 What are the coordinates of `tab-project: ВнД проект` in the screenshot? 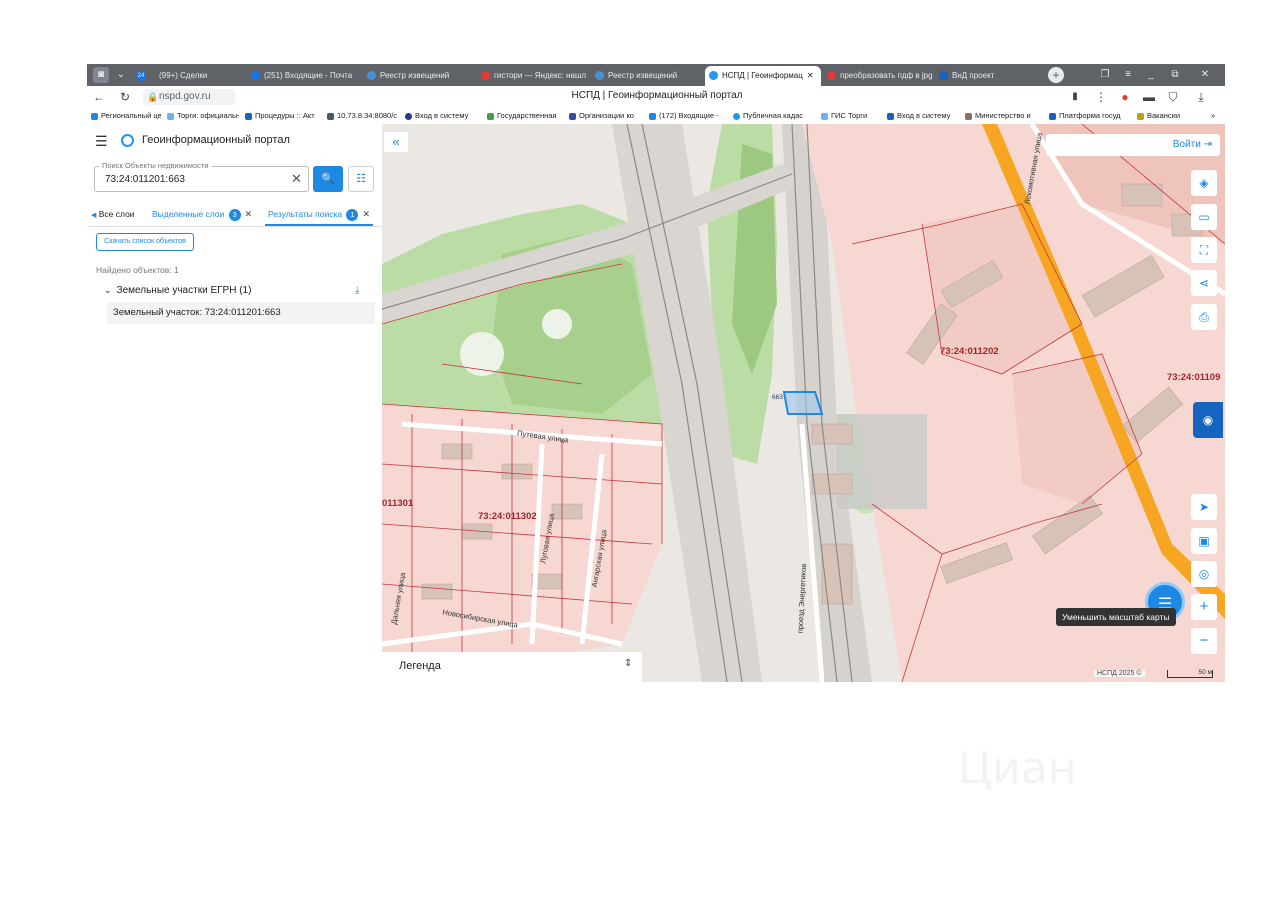 It's located at (987, 75).